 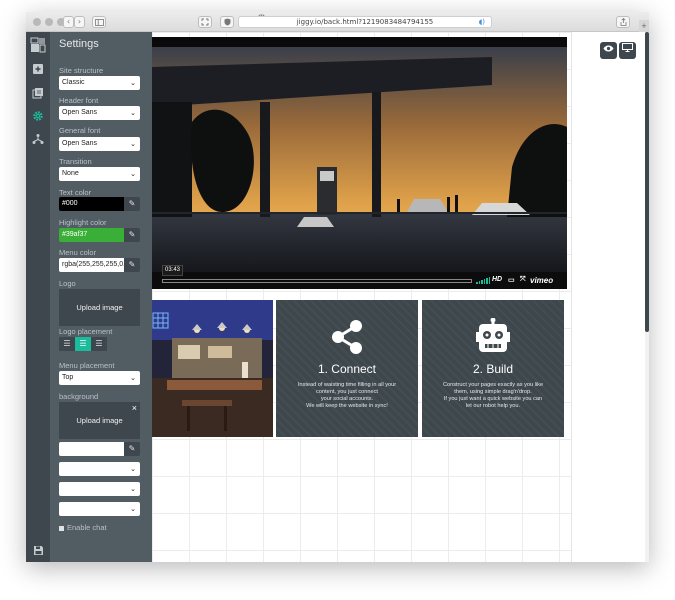 What do you see at coordinates (99, 307) in the screenshot?
I see `logo-upload-button: Upload image` at bounding box center [99, 307].